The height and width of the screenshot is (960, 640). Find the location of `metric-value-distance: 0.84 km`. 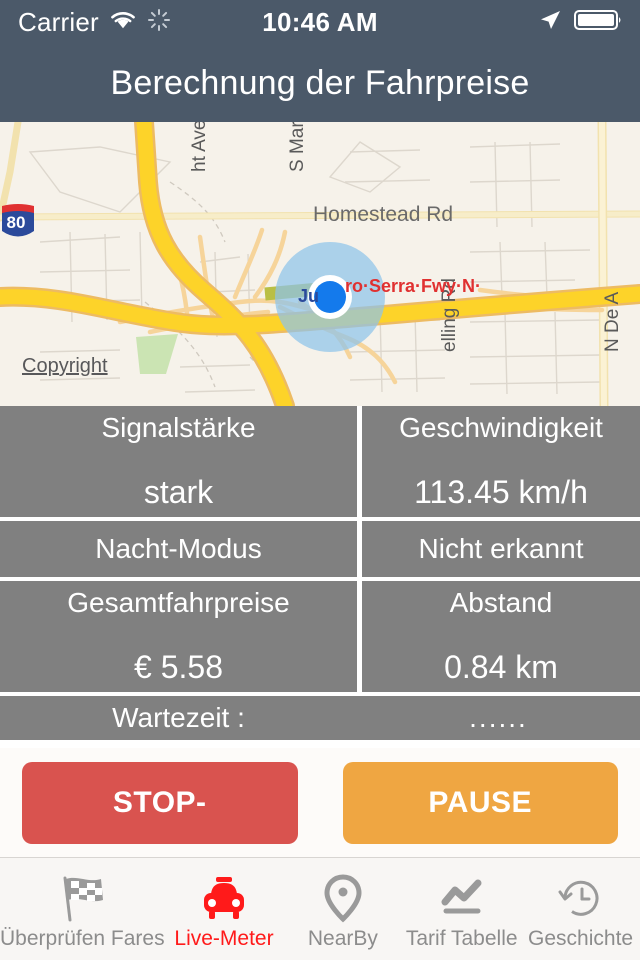

metric-value-distance: 0.84 km is located at coordinates (501, 667).